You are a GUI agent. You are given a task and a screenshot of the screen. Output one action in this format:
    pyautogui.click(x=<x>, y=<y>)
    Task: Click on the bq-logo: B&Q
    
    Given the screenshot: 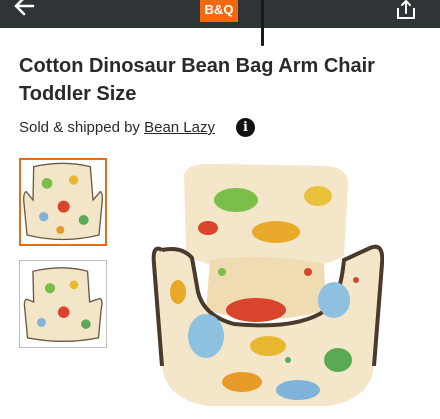 What is the action you would take?
    pyautogui.click(x=219, y=11)
    